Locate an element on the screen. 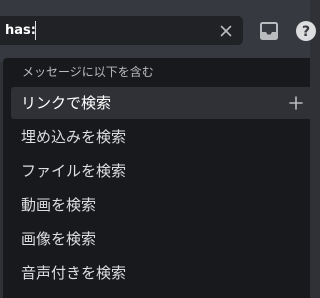 The height and width of the screenshot is (298, 320). option-search-embeds: 埋め込みを検索 is located at coordinates (160, 137).